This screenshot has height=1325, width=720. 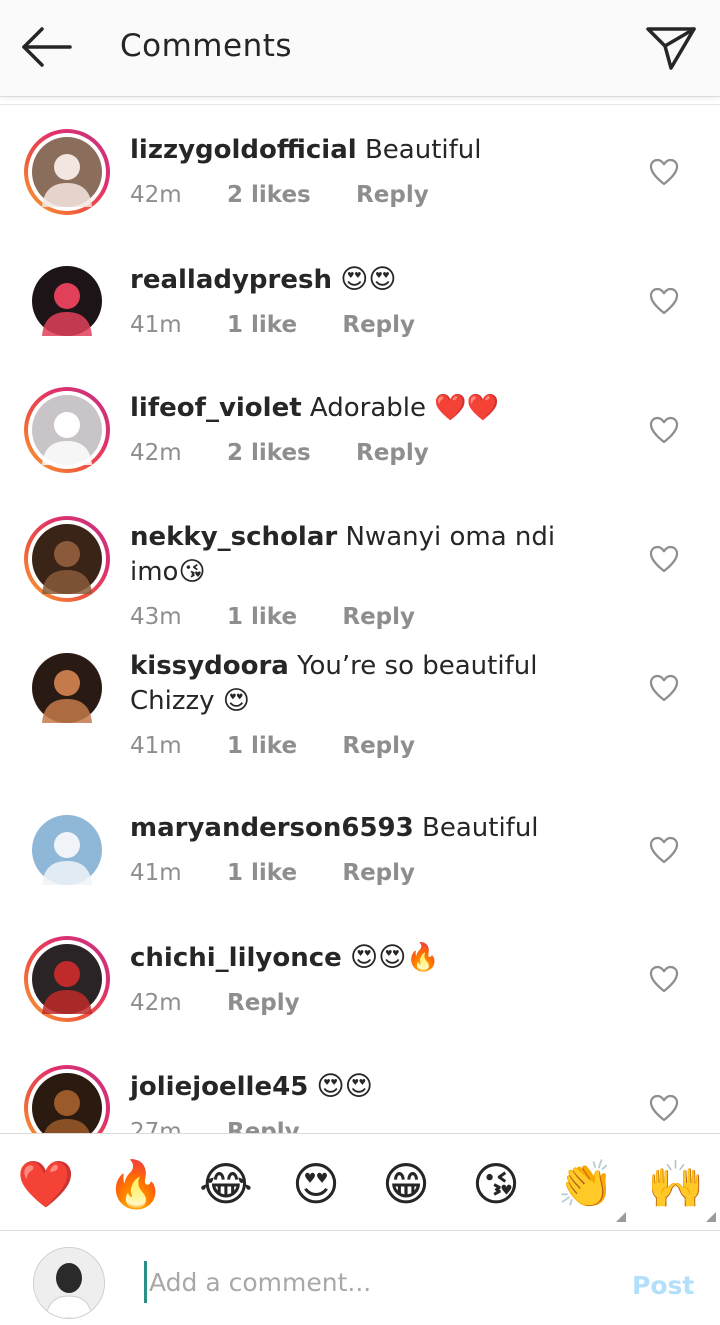 What do you see at coordinates (231, 280) in the screenshot?
I see `comment-username: realladypresh` at bounding box center [231, 280].